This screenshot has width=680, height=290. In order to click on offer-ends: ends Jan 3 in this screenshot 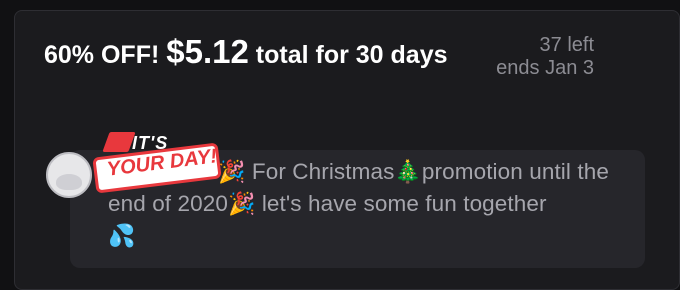, I will do `click(545, 68)`.